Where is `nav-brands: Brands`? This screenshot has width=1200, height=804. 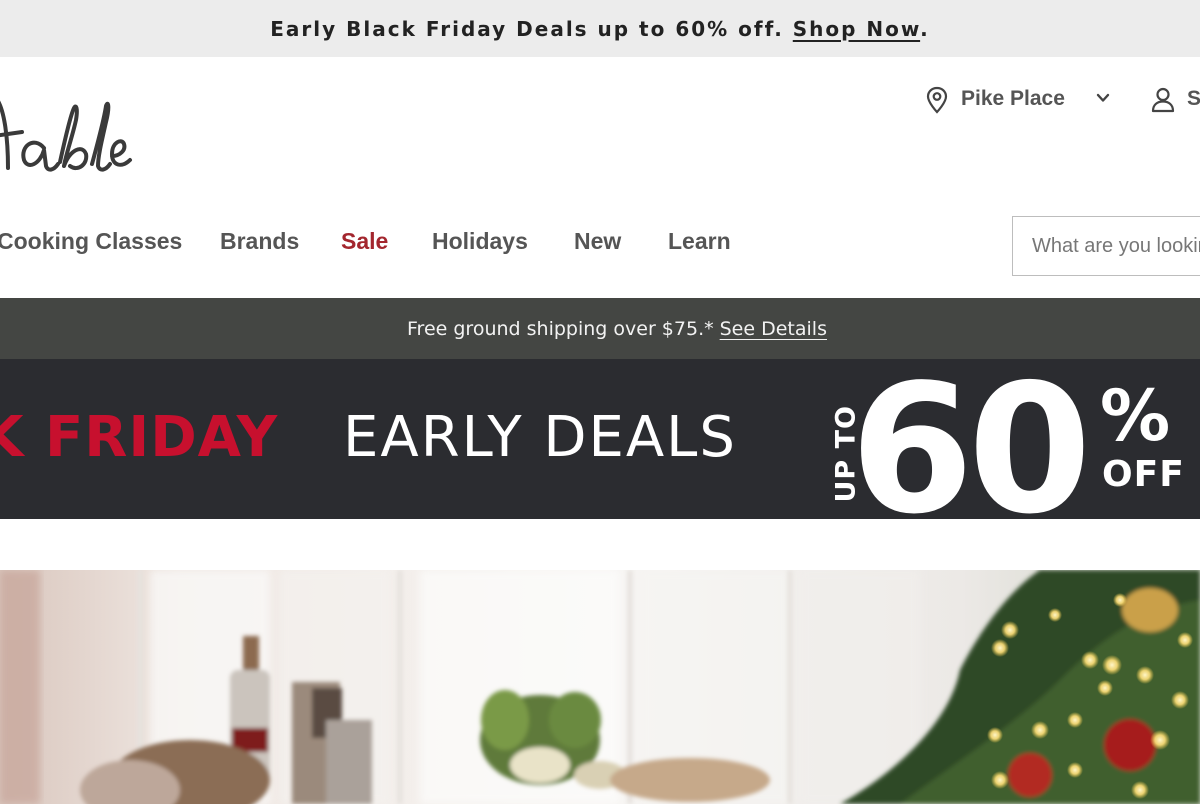
nav-brands: Brands is located at coordinates (259, 241).